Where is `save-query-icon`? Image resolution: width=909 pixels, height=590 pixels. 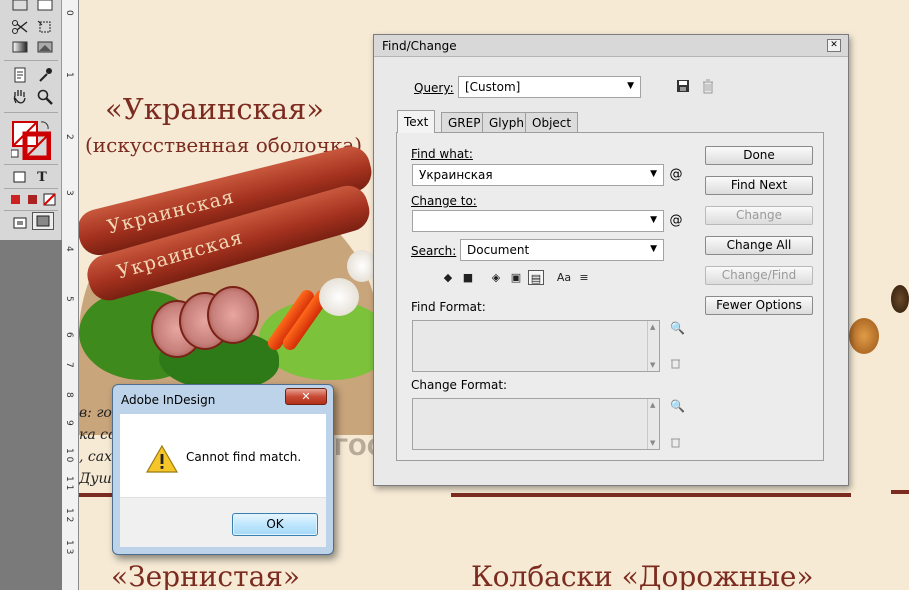
save-query-icon is located at coordinates (683, 86).